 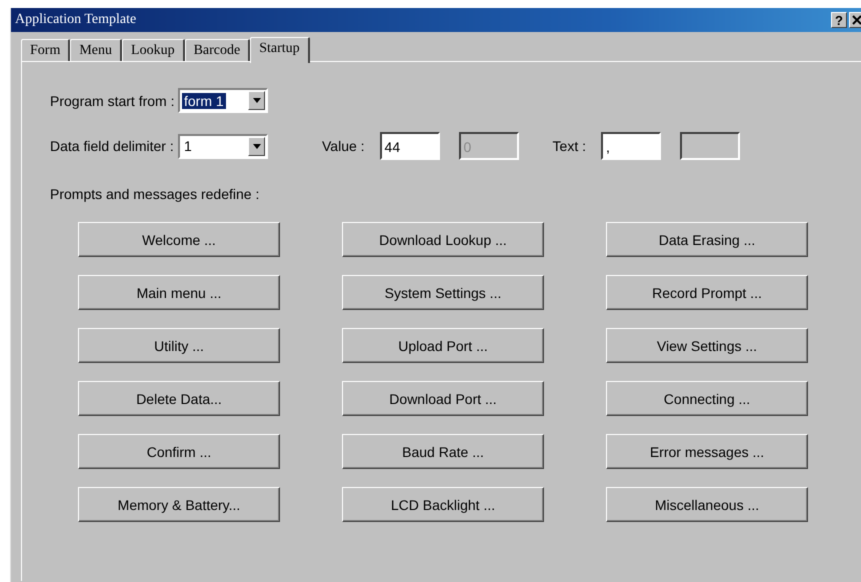 I want to click on tab: Form, so click(x=45, y=50).